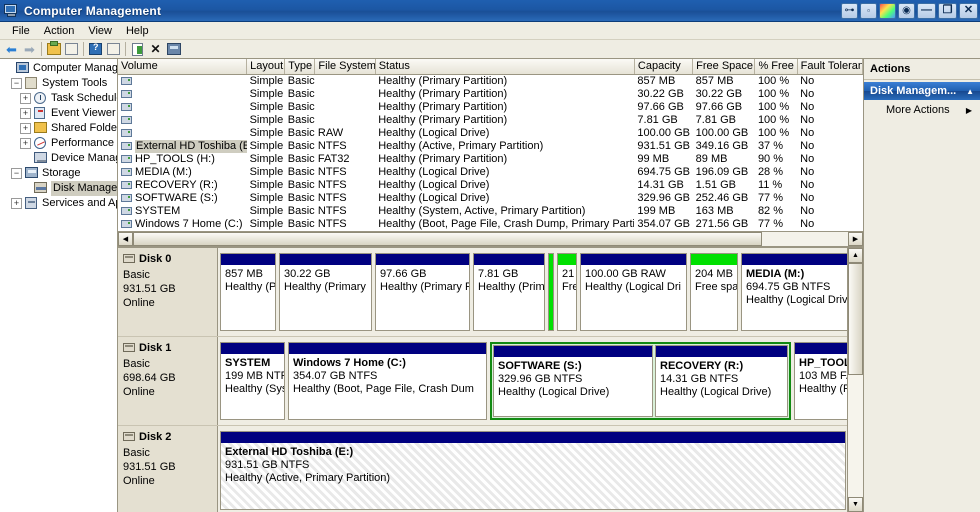 The image size is (980, 512). Describe the element at coordinates (855, 504) in the screenshot. I see `vscroll-down-button: ▼` at that location.